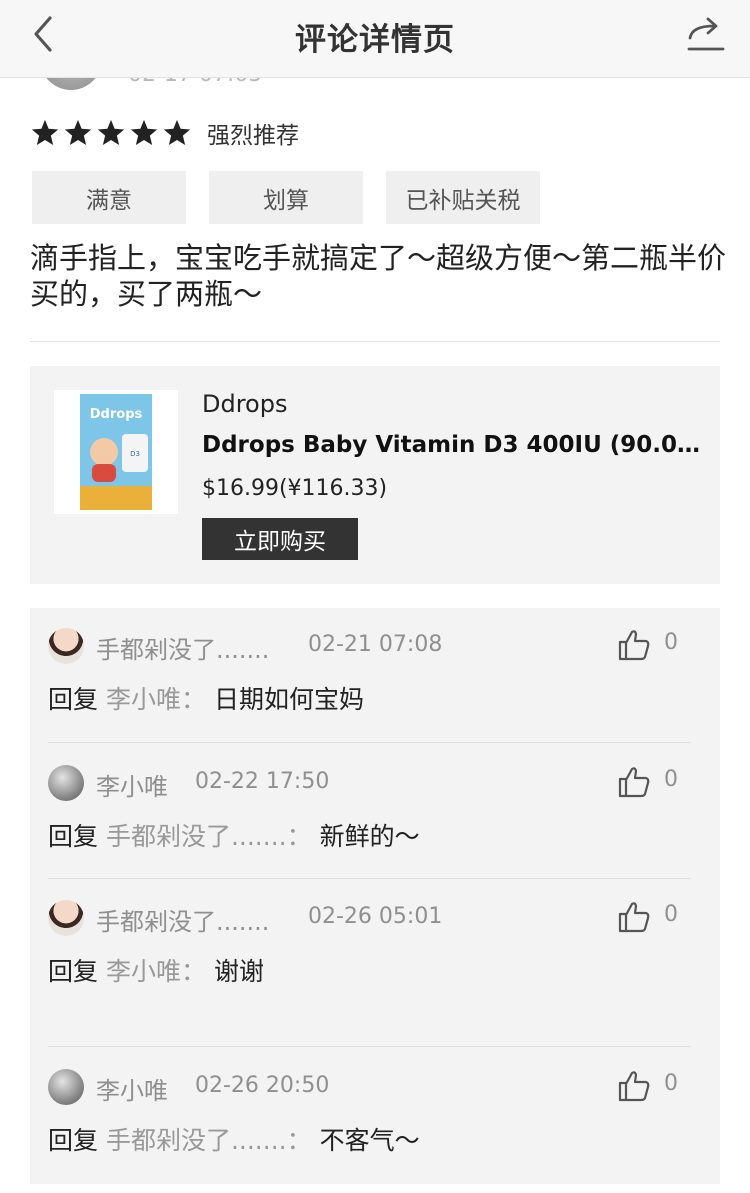  What do you see at coordinates (135, 454) in the screenshot?
I see `svg-text: D3` at bounding box center [135, 454].